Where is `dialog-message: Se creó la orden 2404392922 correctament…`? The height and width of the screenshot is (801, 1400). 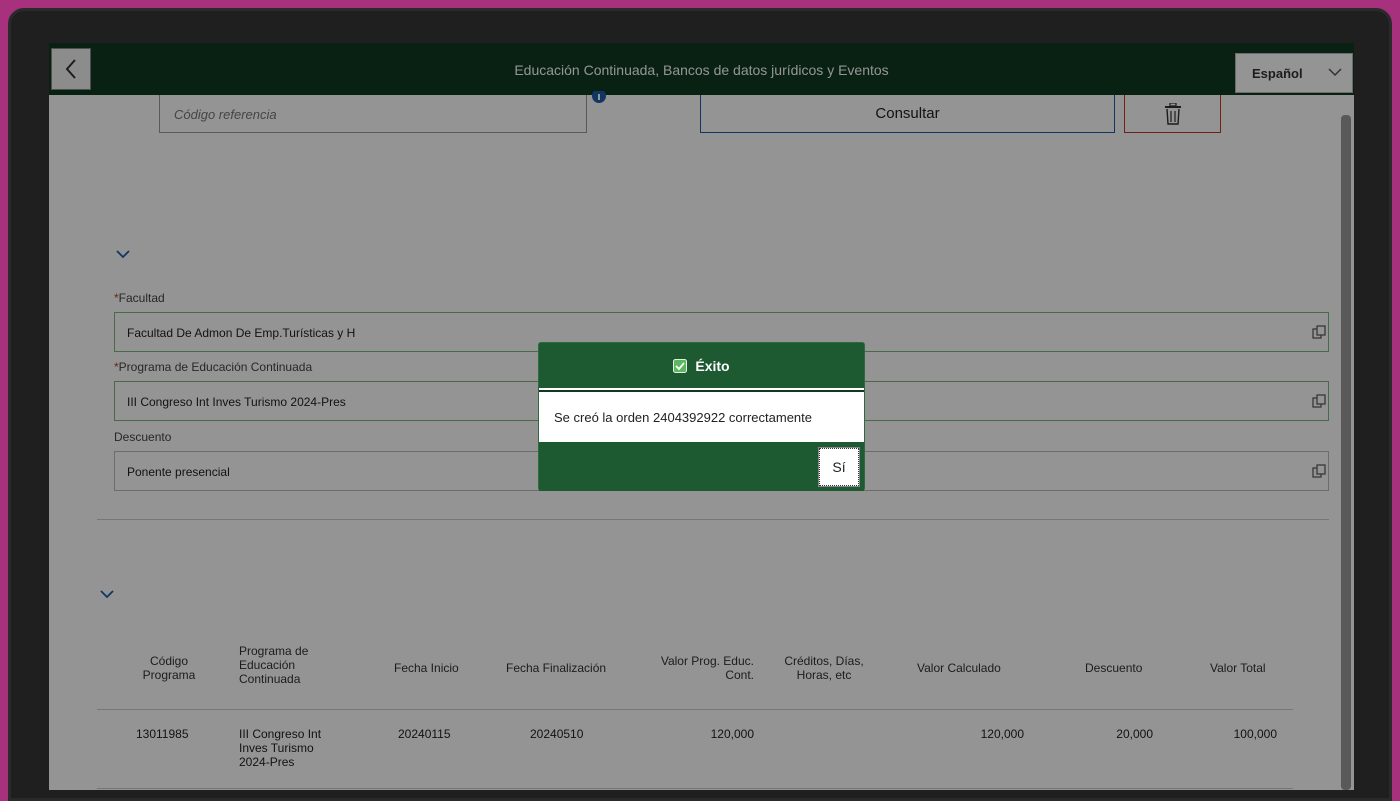 dialog-message: Se creó la orden 2404392922 correctament… is located at coordinates (701, 417).